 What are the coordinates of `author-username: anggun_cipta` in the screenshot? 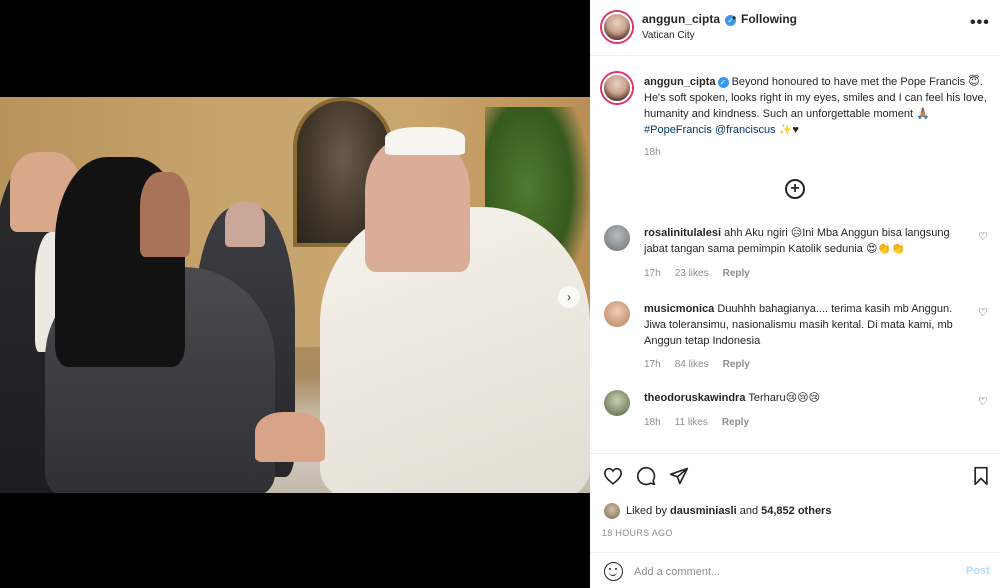 It's located at (681, 19).